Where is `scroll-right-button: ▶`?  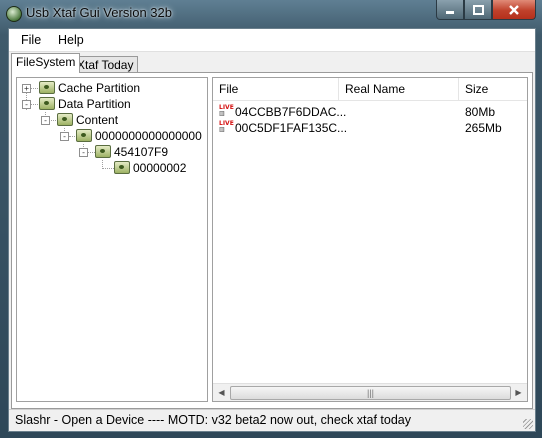
scroll-right-button: ▶ is located at coordinates (518, 392).